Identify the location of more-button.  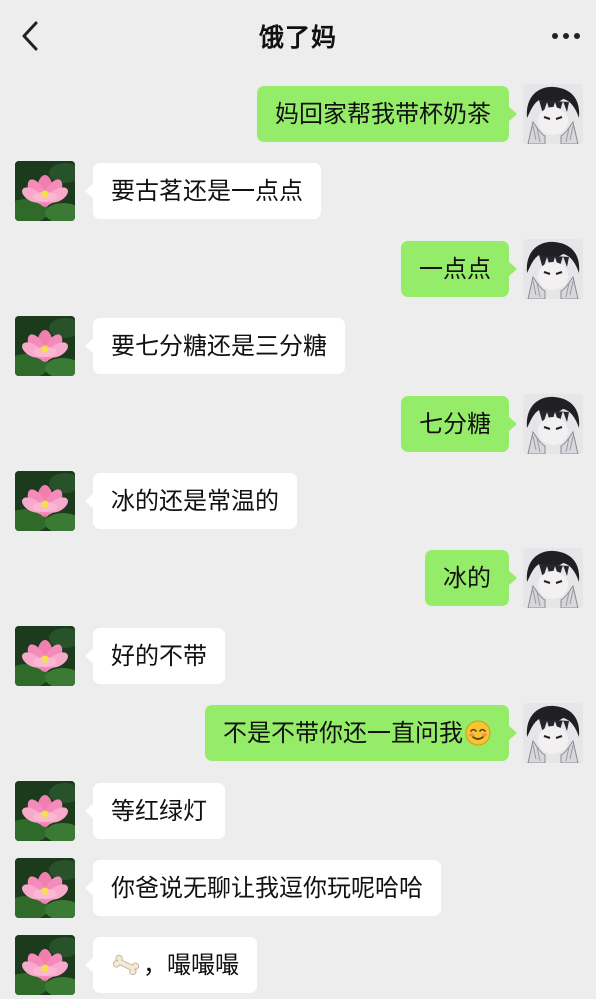
(566, 36).